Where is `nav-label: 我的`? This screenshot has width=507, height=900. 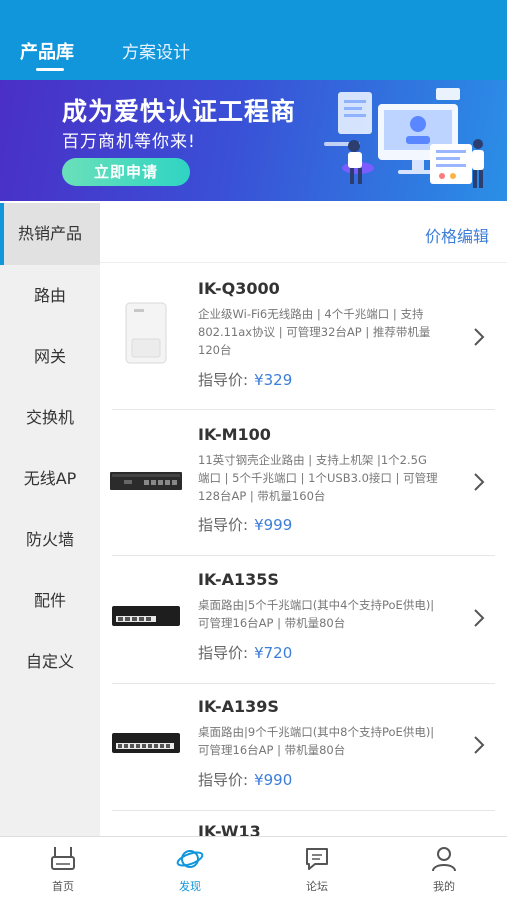
nav-label: 我的 is located at coordinates (444, 886).